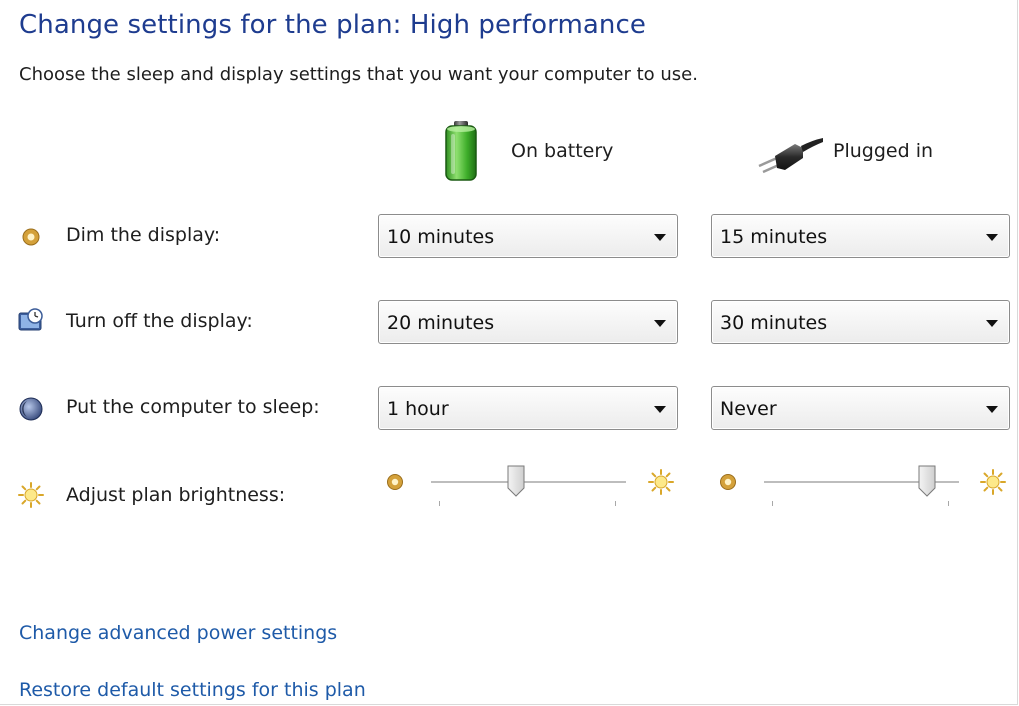  What do you see at coordinates (159, 321) in the screenshot?
I see `turn-off-display-label: Turn off the display:` at bounding box center [159, 321].